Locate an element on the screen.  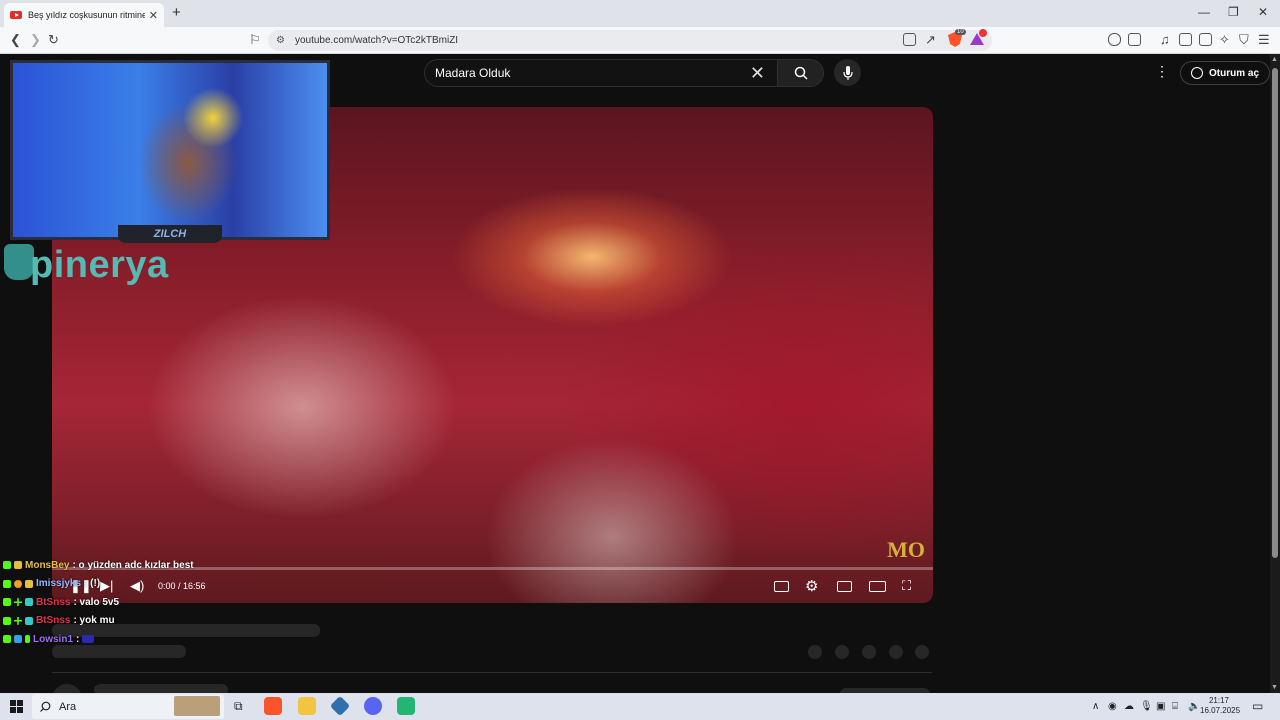
site-info-icon: ⚙ is located at coordinates (280, 40).